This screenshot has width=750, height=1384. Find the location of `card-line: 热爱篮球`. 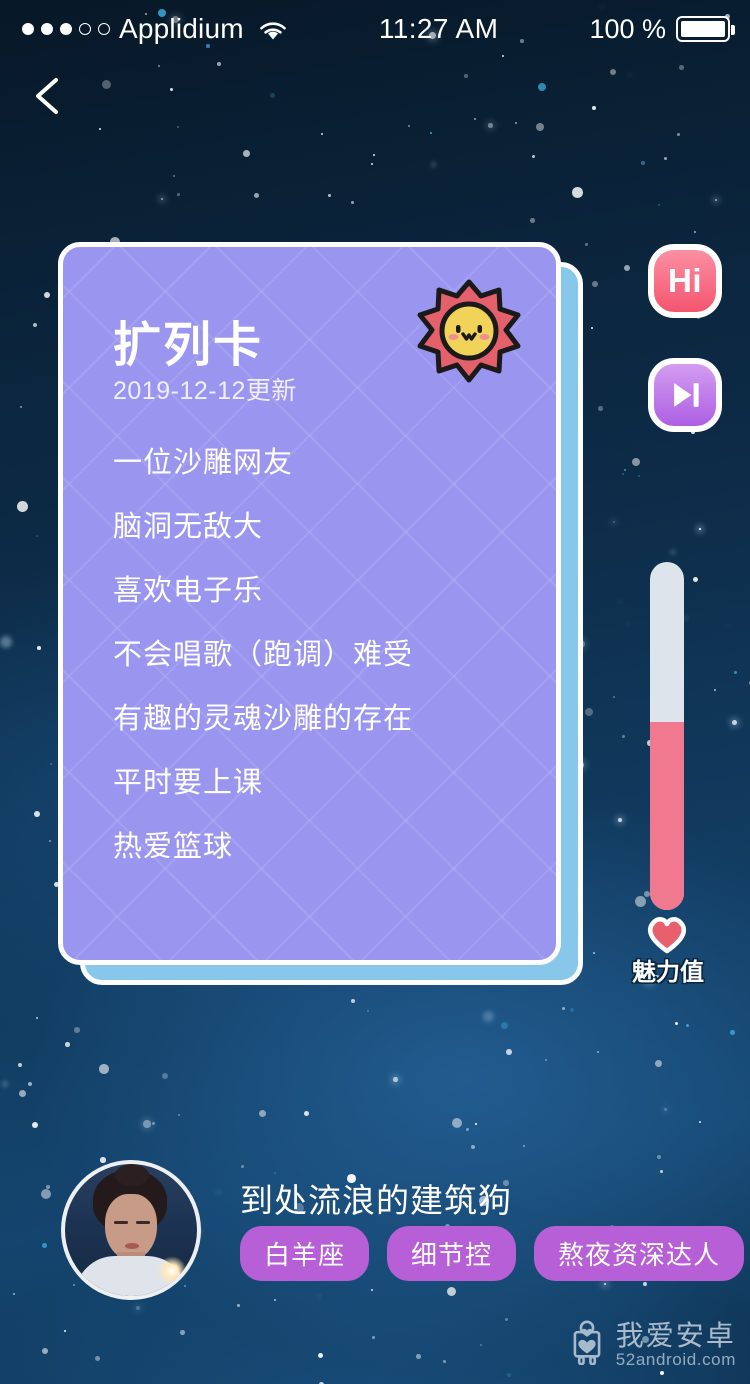

card-line: 热爱篮球 is located at coordinates (173, 847).